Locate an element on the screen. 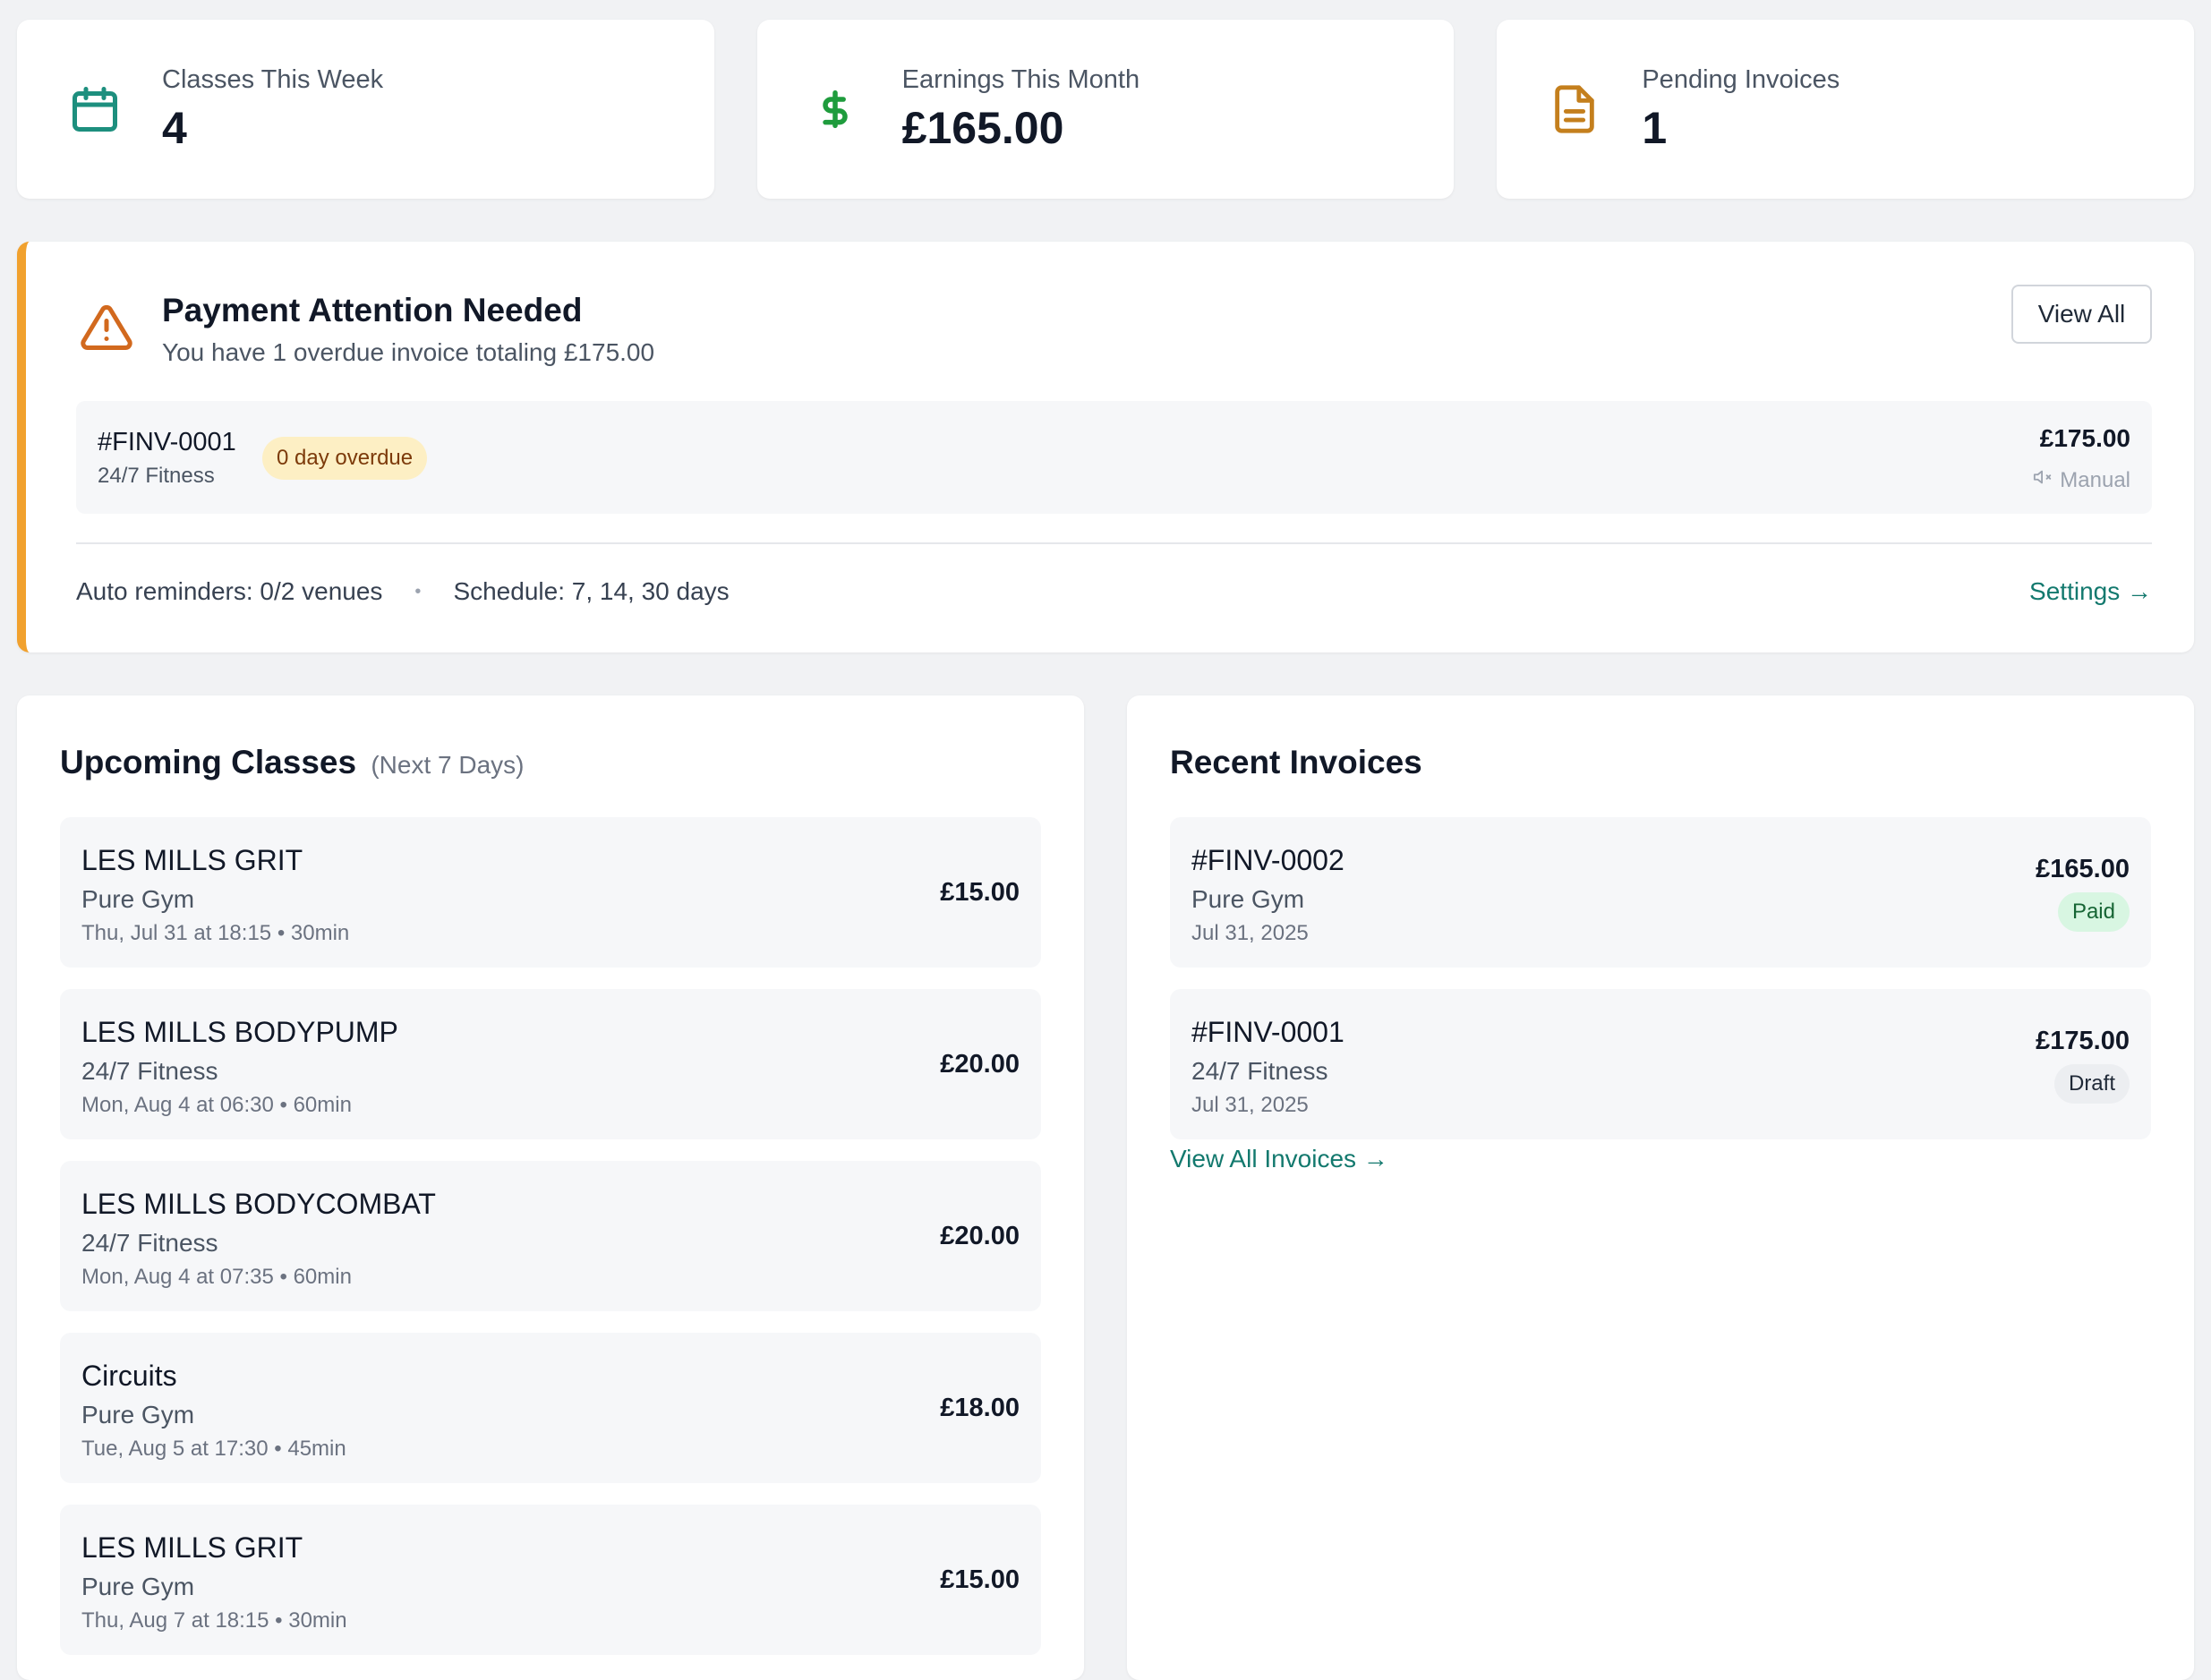 This screenshot has height=1680, width=2211. stat-label: Classes This Week is located at coordinates (273, 79).